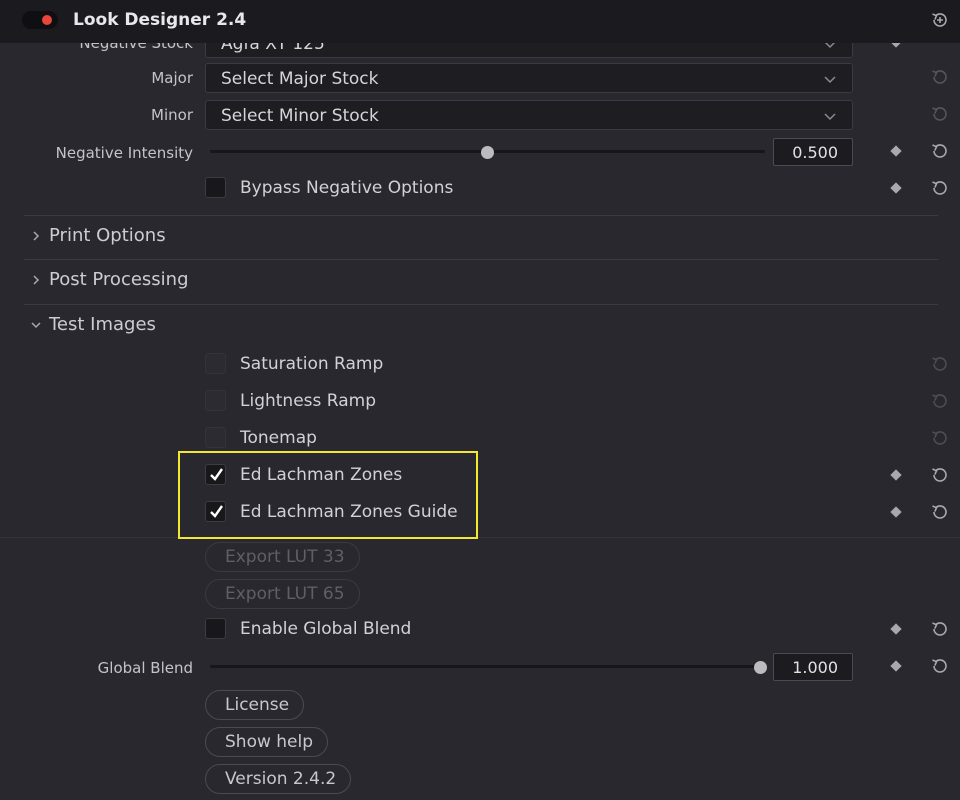  I want to click on export-lut-65-button: Export LUT 65, so click(282, 594).